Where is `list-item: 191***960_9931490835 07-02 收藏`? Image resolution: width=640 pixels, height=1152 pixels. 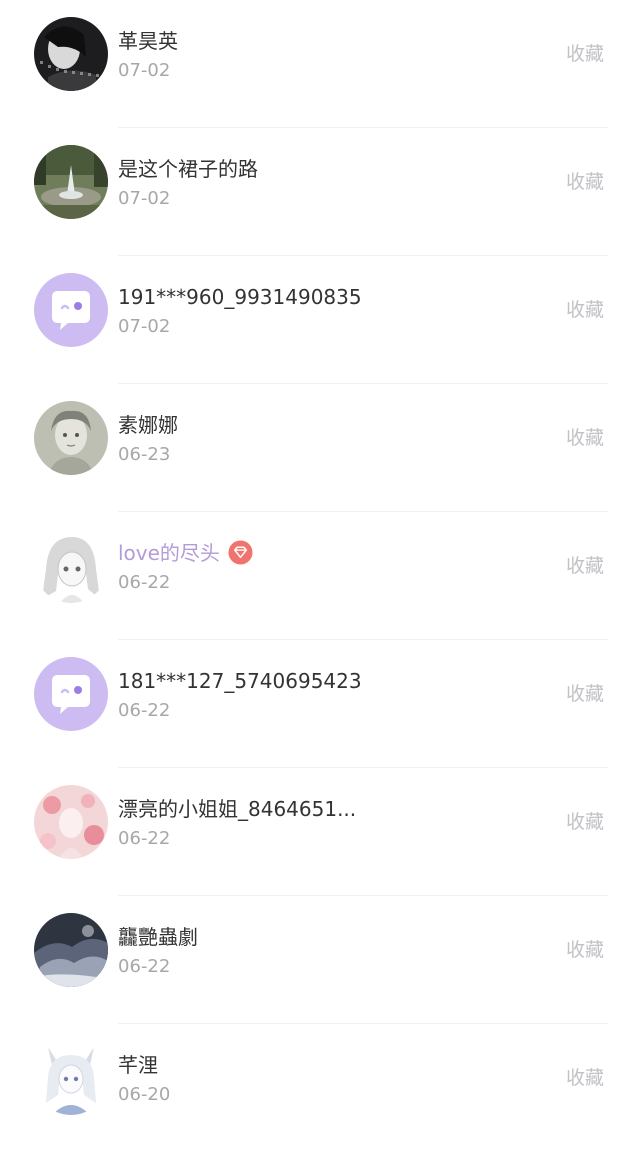
list-item: 191***960_9931490835 07-02 收藏 is located at coordinates (320, 320).